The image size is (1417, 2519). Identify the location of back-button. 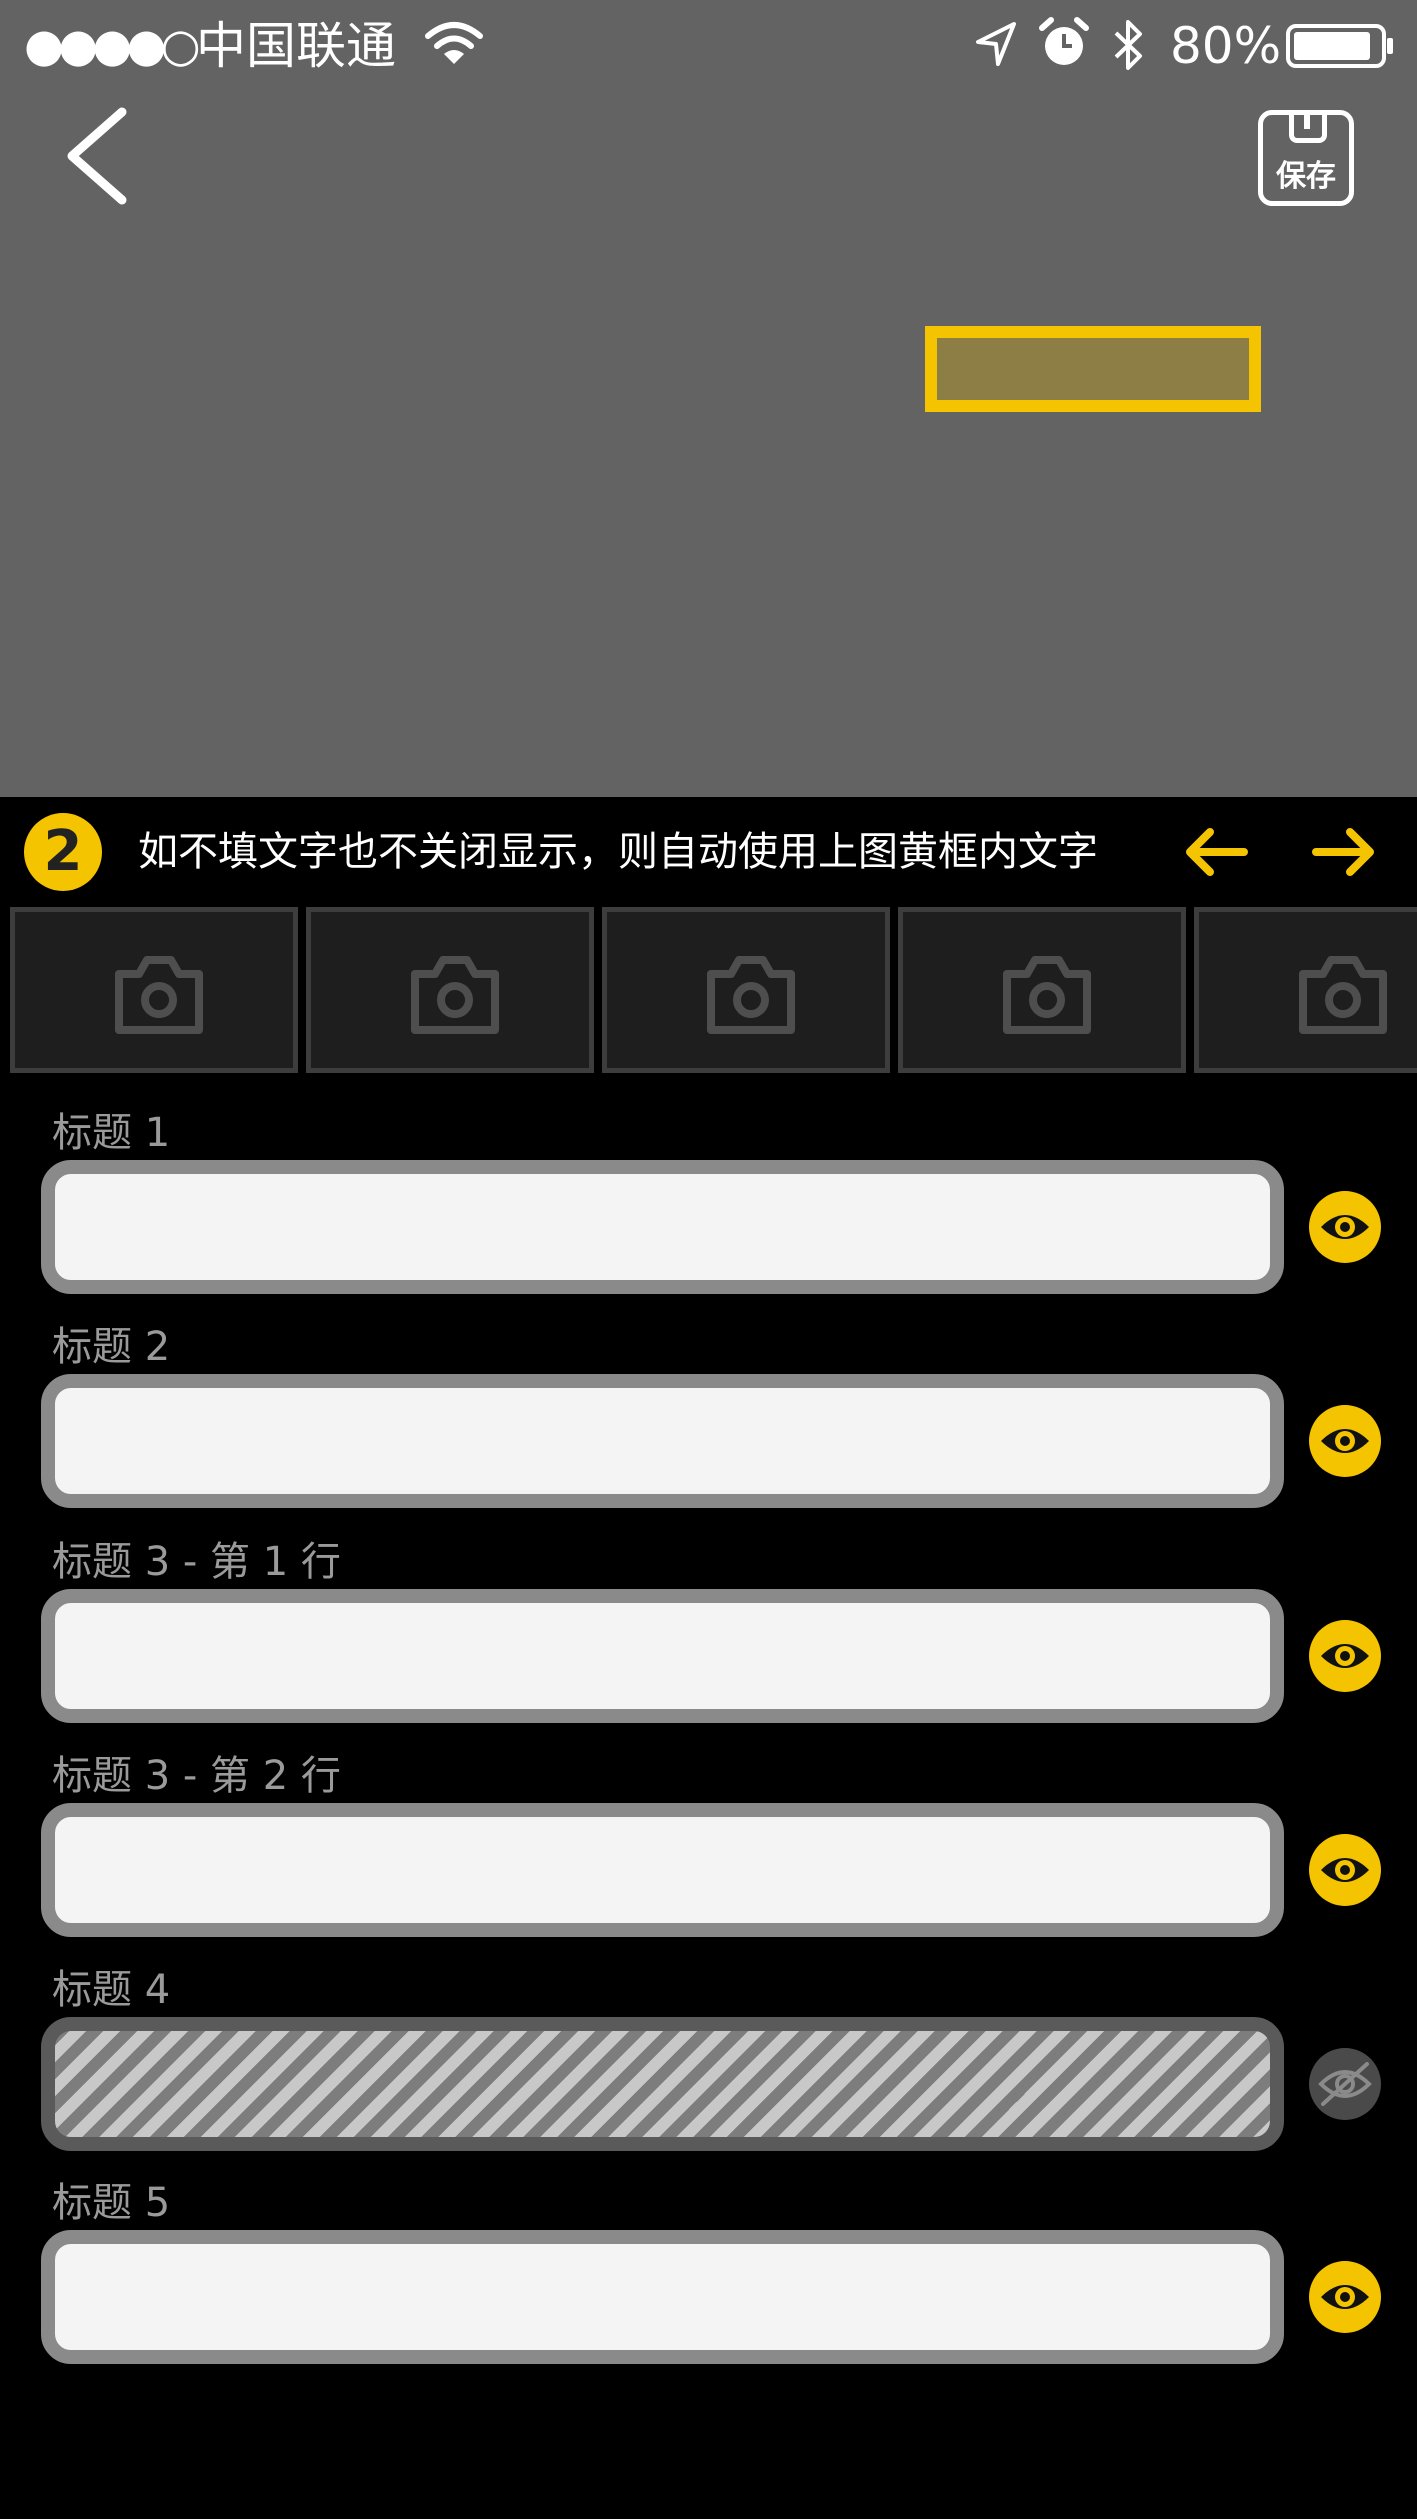
(100, 156).